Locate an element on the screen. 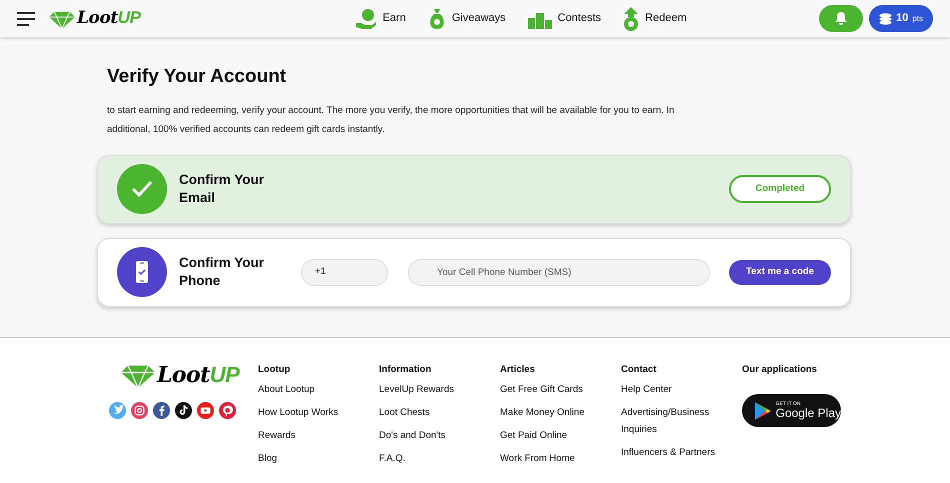 This screenshot has height=483, width=950. footer-link: Work From Home is located at coordinates (555, 458).